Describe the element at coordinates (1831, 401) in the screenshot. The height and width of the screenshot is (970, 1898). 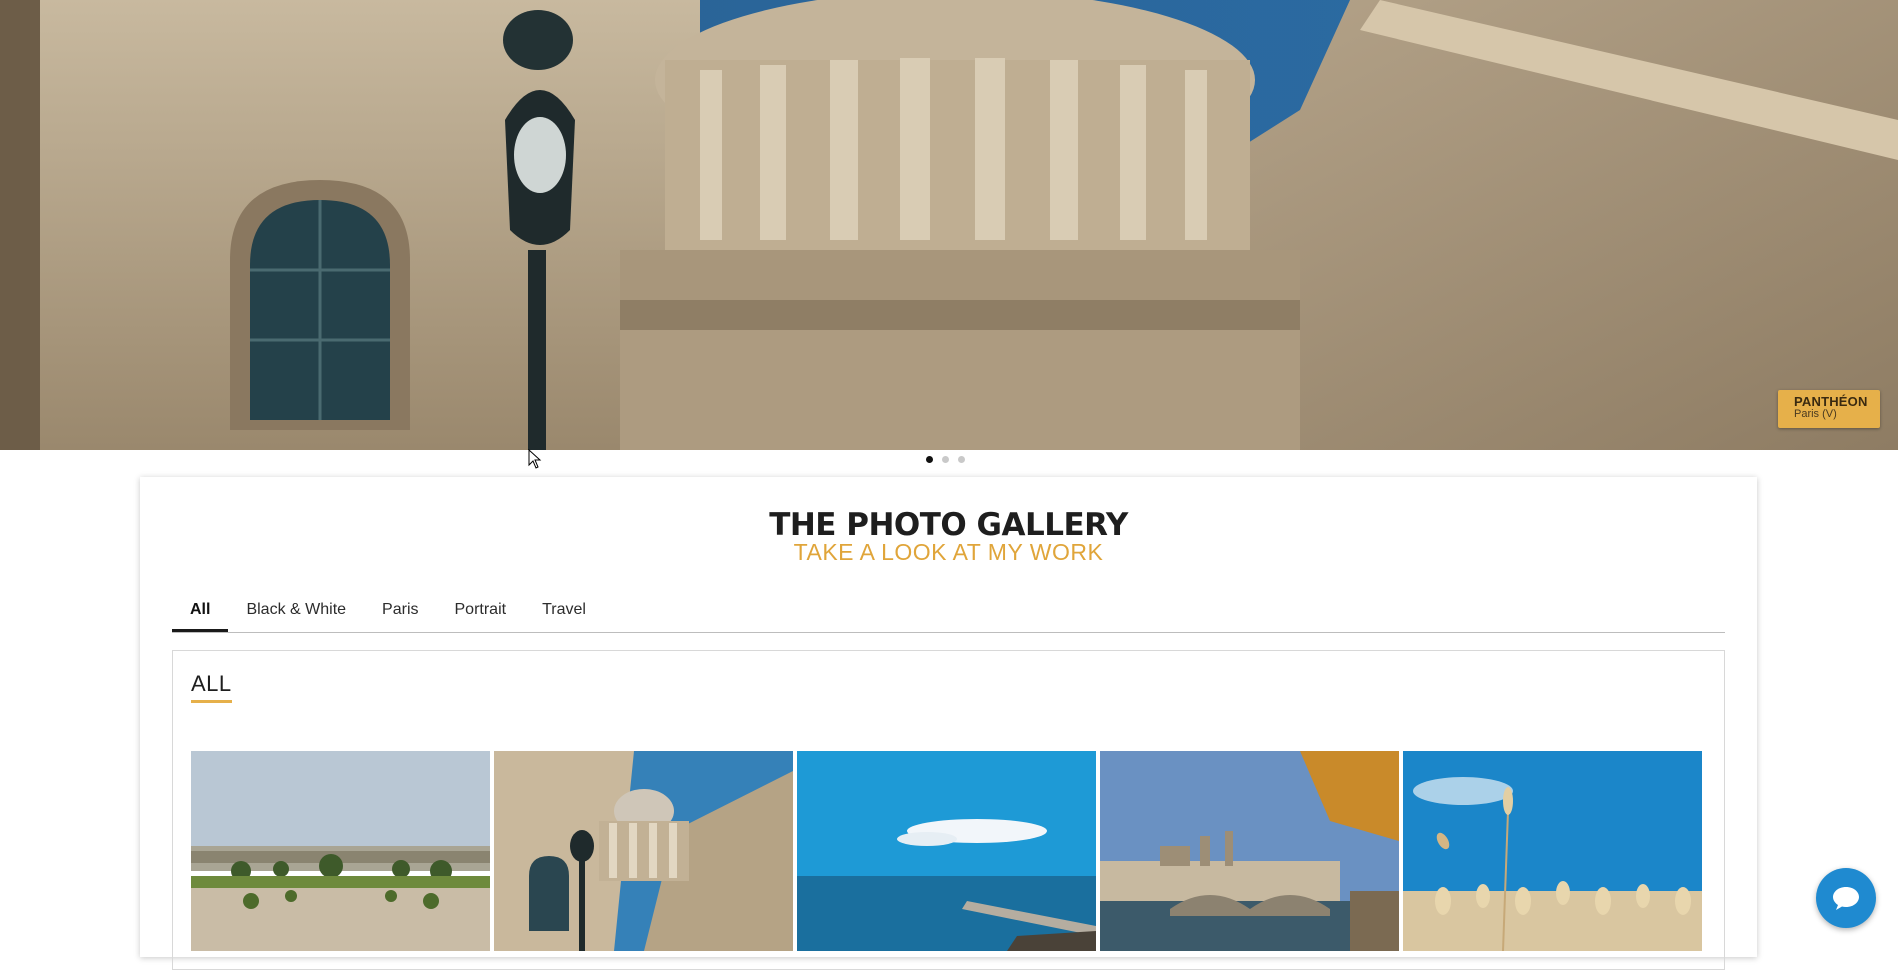
I see `caption-title: PANTHÉON` at that location.